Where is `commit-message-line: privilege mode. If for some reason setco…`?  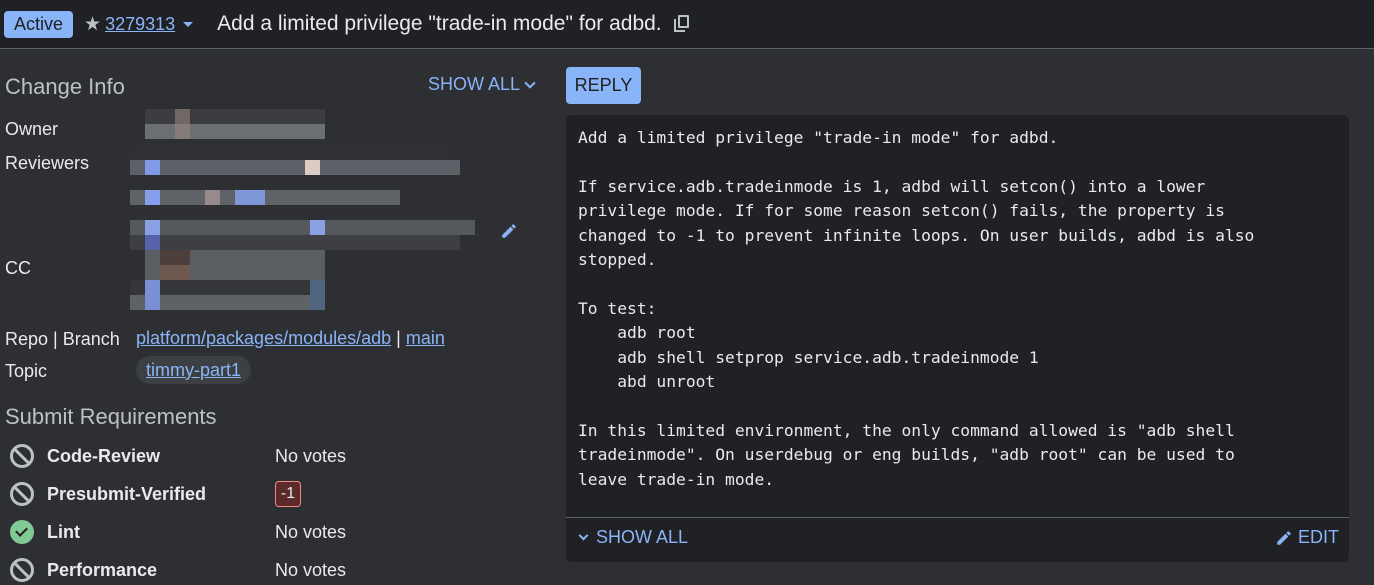
commit-message-line: privilege mode. If for some reason setco… is located at coordinates (901, 211).